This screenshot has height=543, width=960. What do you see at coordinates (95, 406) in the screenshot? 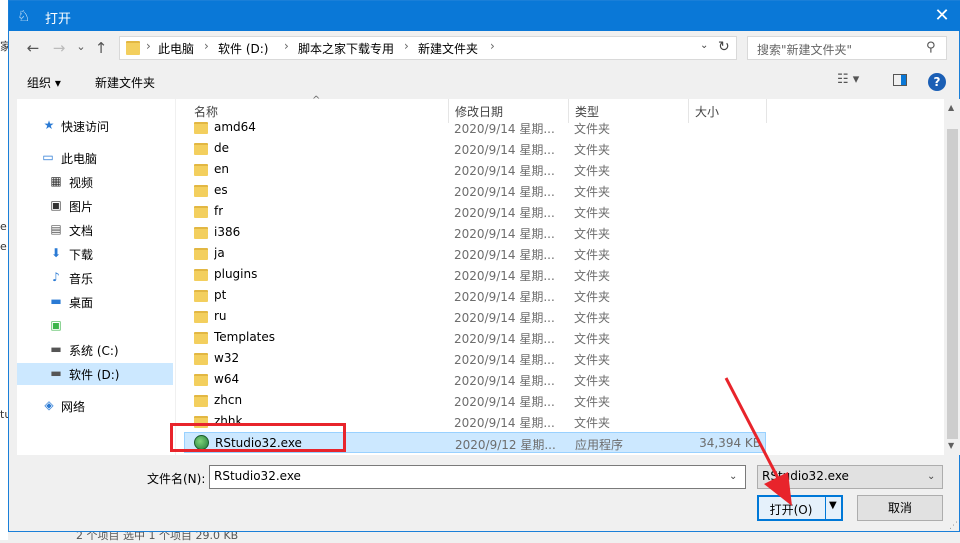
I see `sidebar-item-network: ◈ 网络` at bounding box center [95, 406].